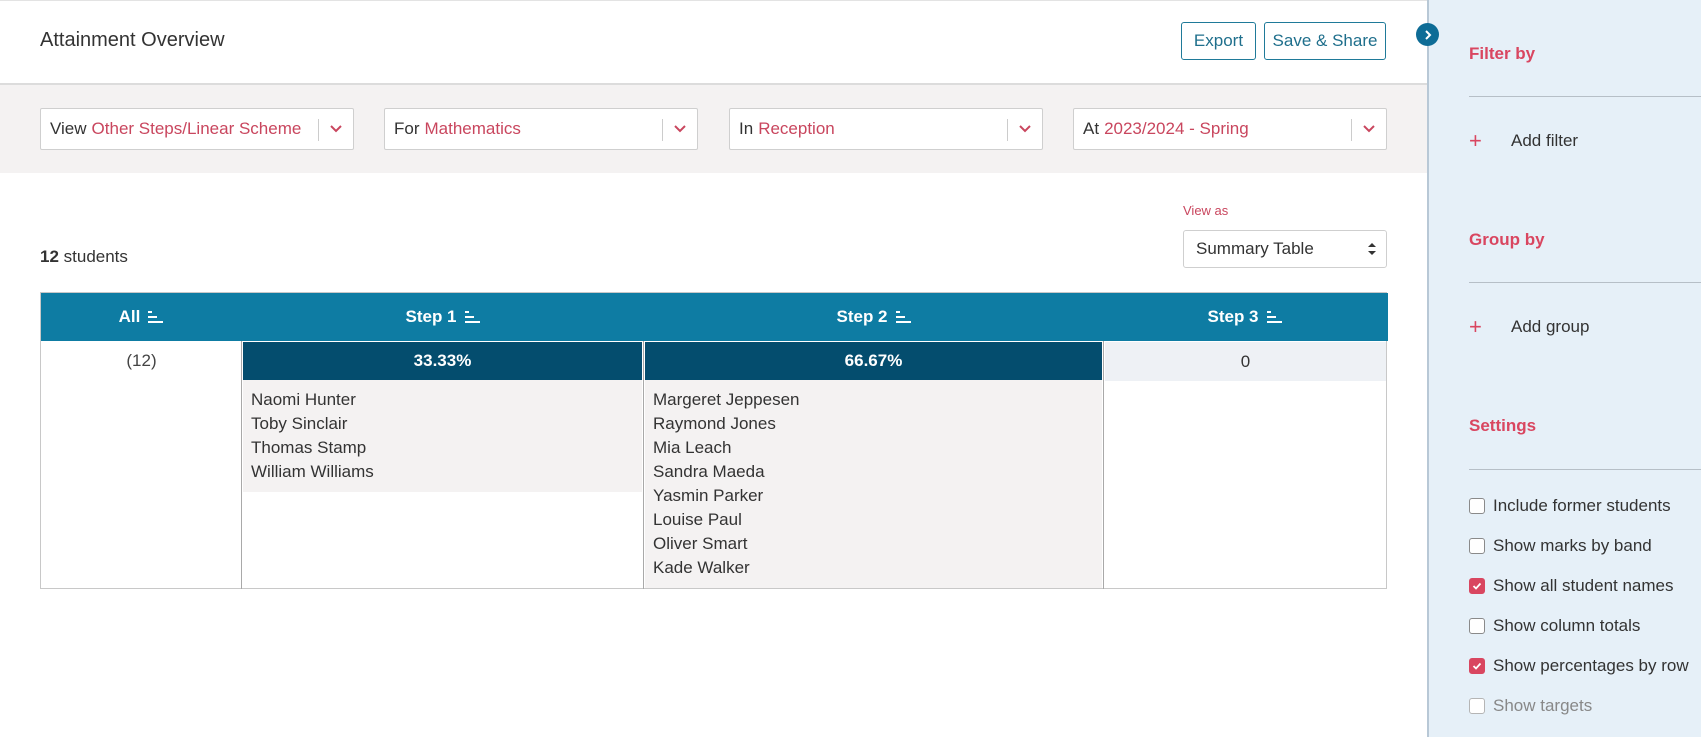 The height and width of the screenshot is (737, 1701). What do you see at coordinates (141, 317) in the screenshot?
I see `column-header-all: All` at bounding box center [141, 317].